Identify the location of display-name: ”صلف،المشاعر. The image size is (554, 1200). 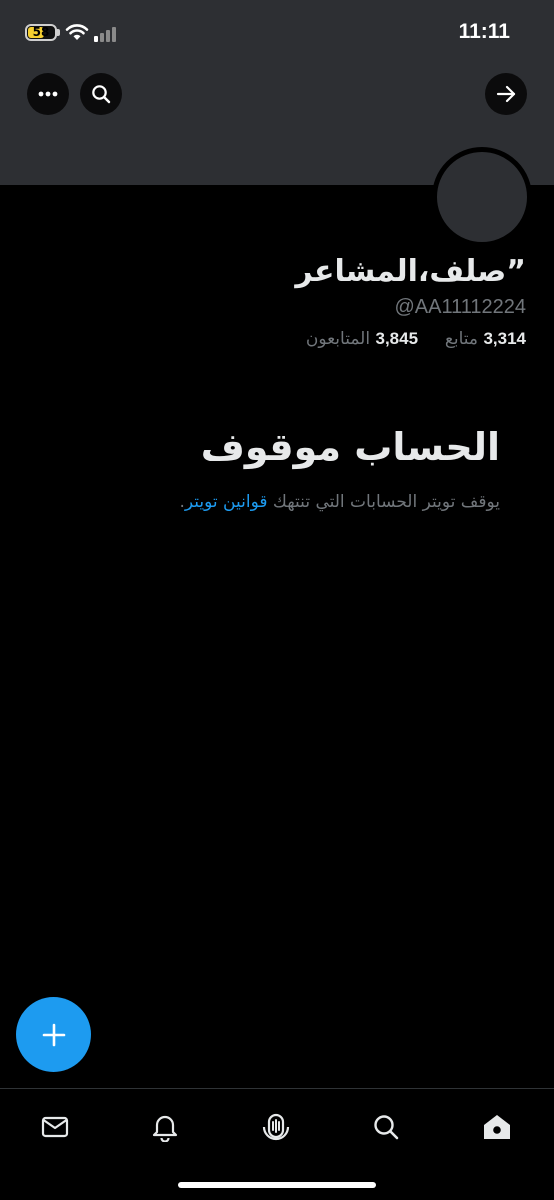
(410, 271).